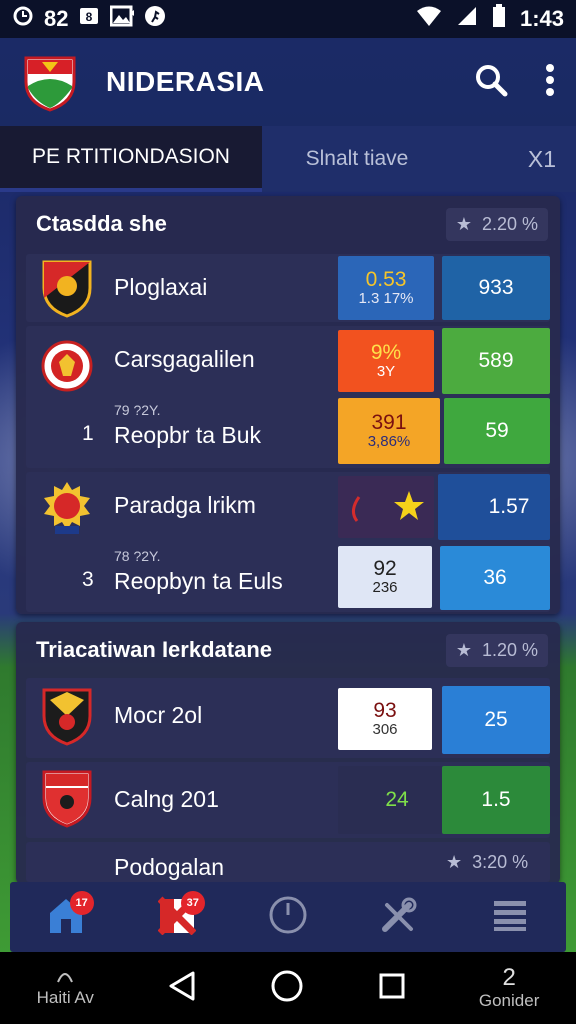 The height and width of the screenshot is (1024, 576). Describe the element at coordinates (496, 800) in the screenshot. I see `score-cell: 1.5` at that location.